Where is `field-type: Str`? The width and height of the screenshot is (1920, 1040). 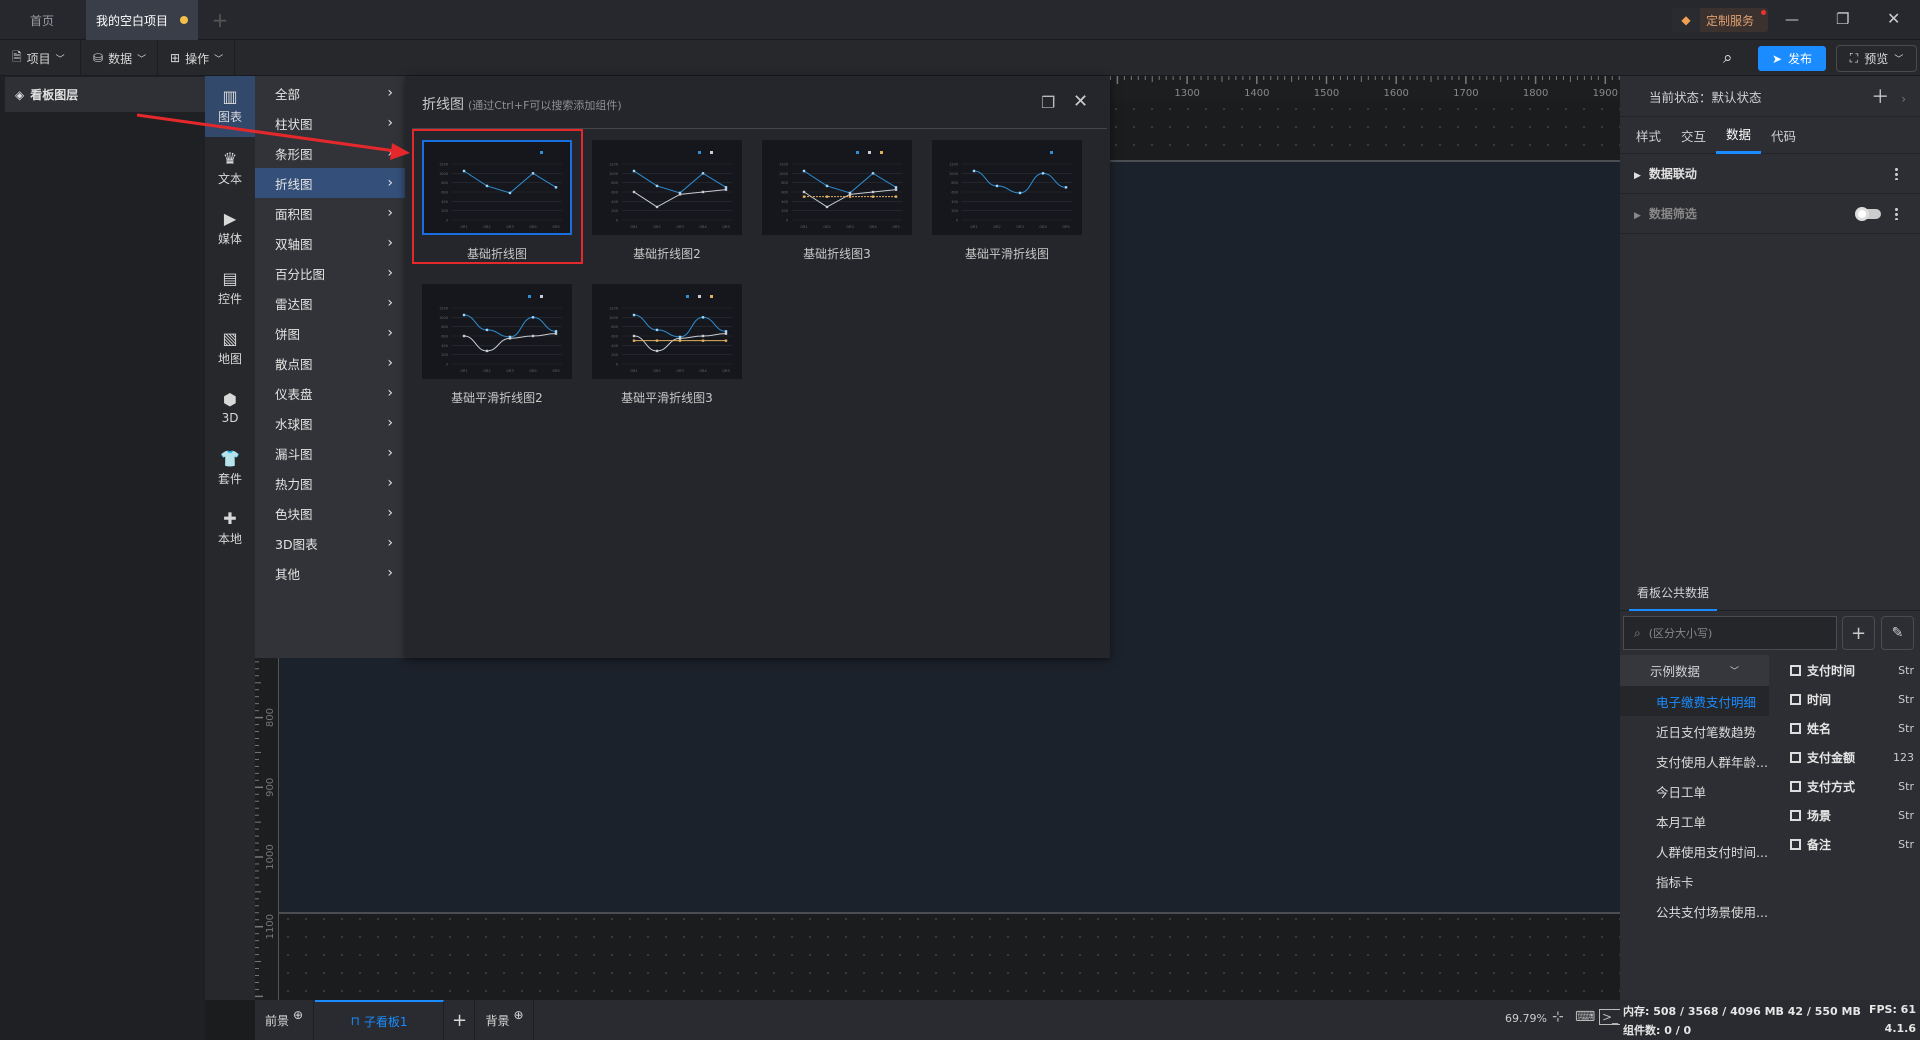
field-type: Str is located at coordinates (1906, 670).